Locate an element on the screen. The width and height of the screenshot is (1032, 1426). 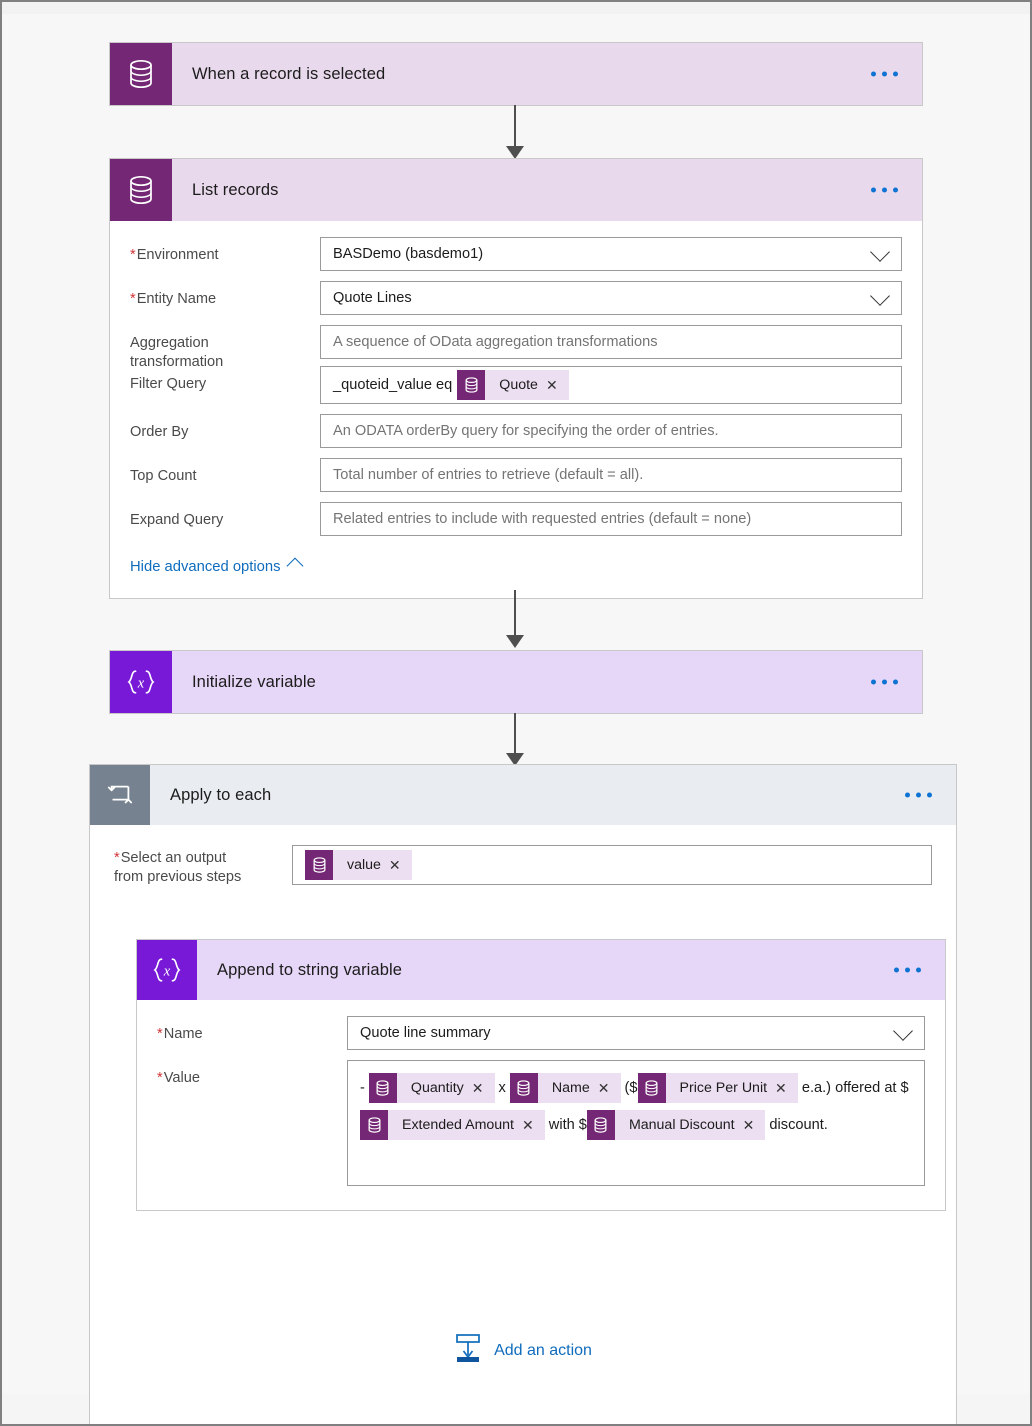
dynamic-content-token-quote: Quote ✕ is located at coordinates (513, 385).